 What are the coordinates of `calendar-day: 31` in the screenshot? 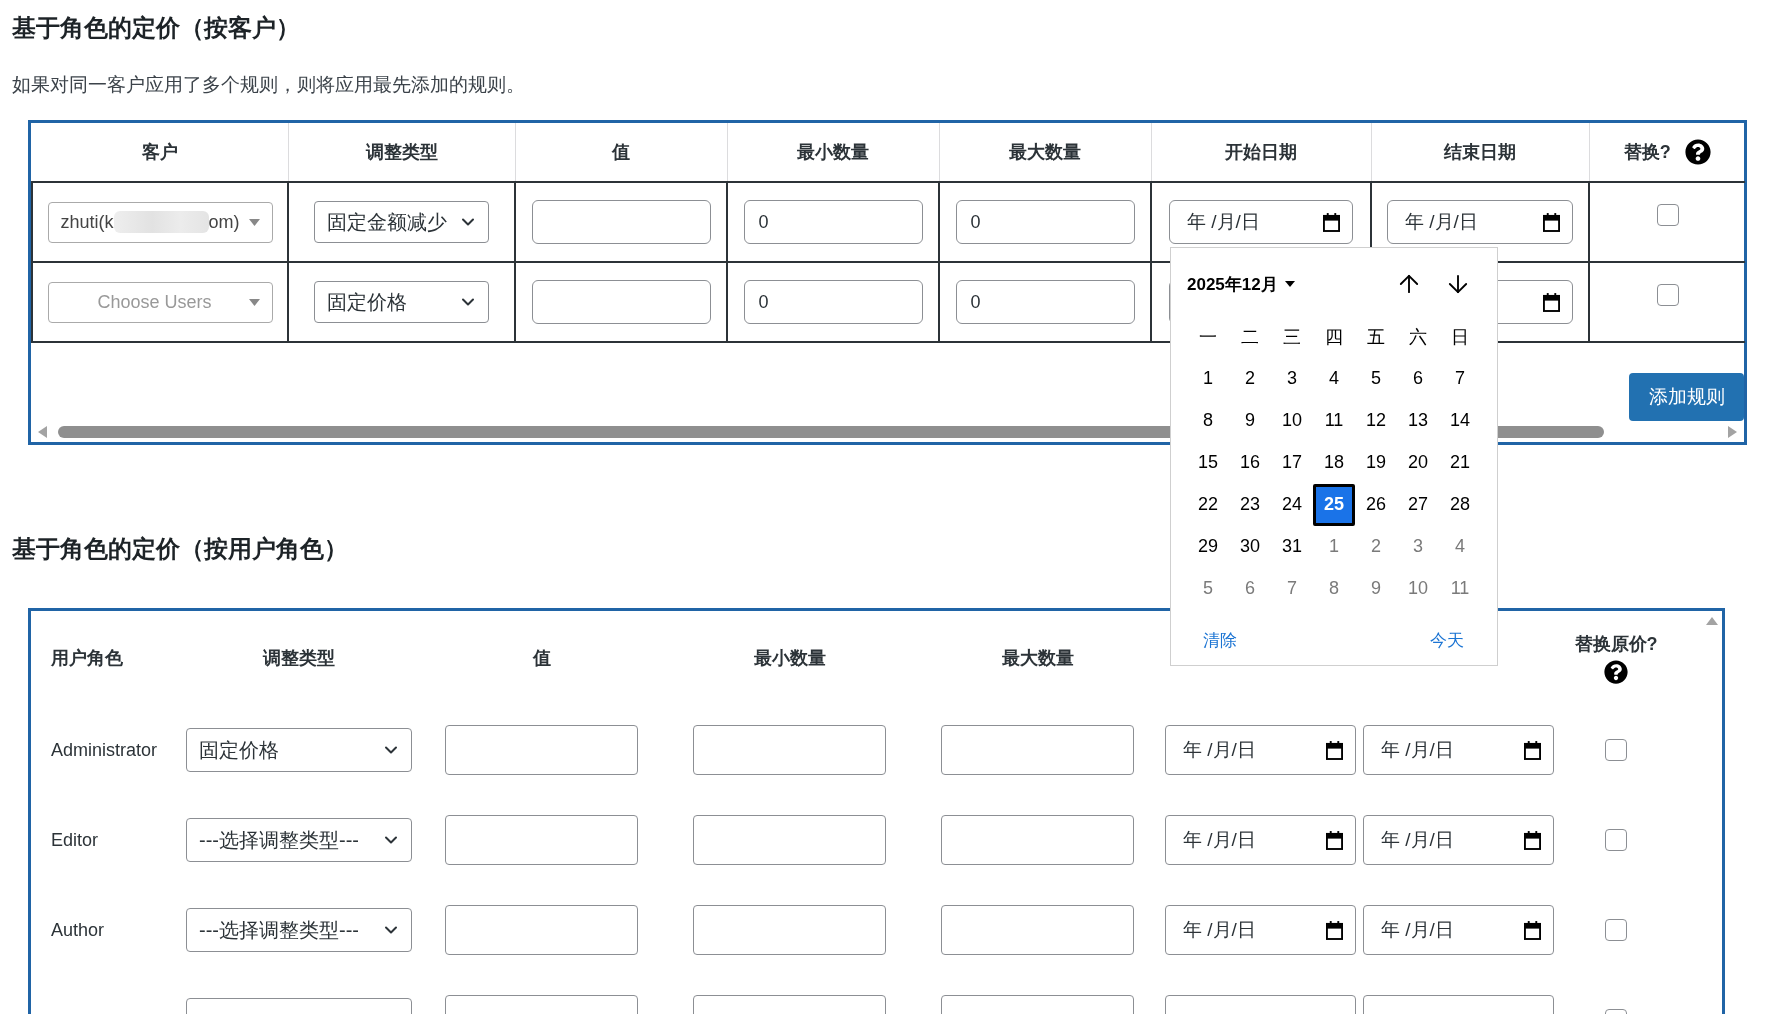 It's located at (1292, 546).